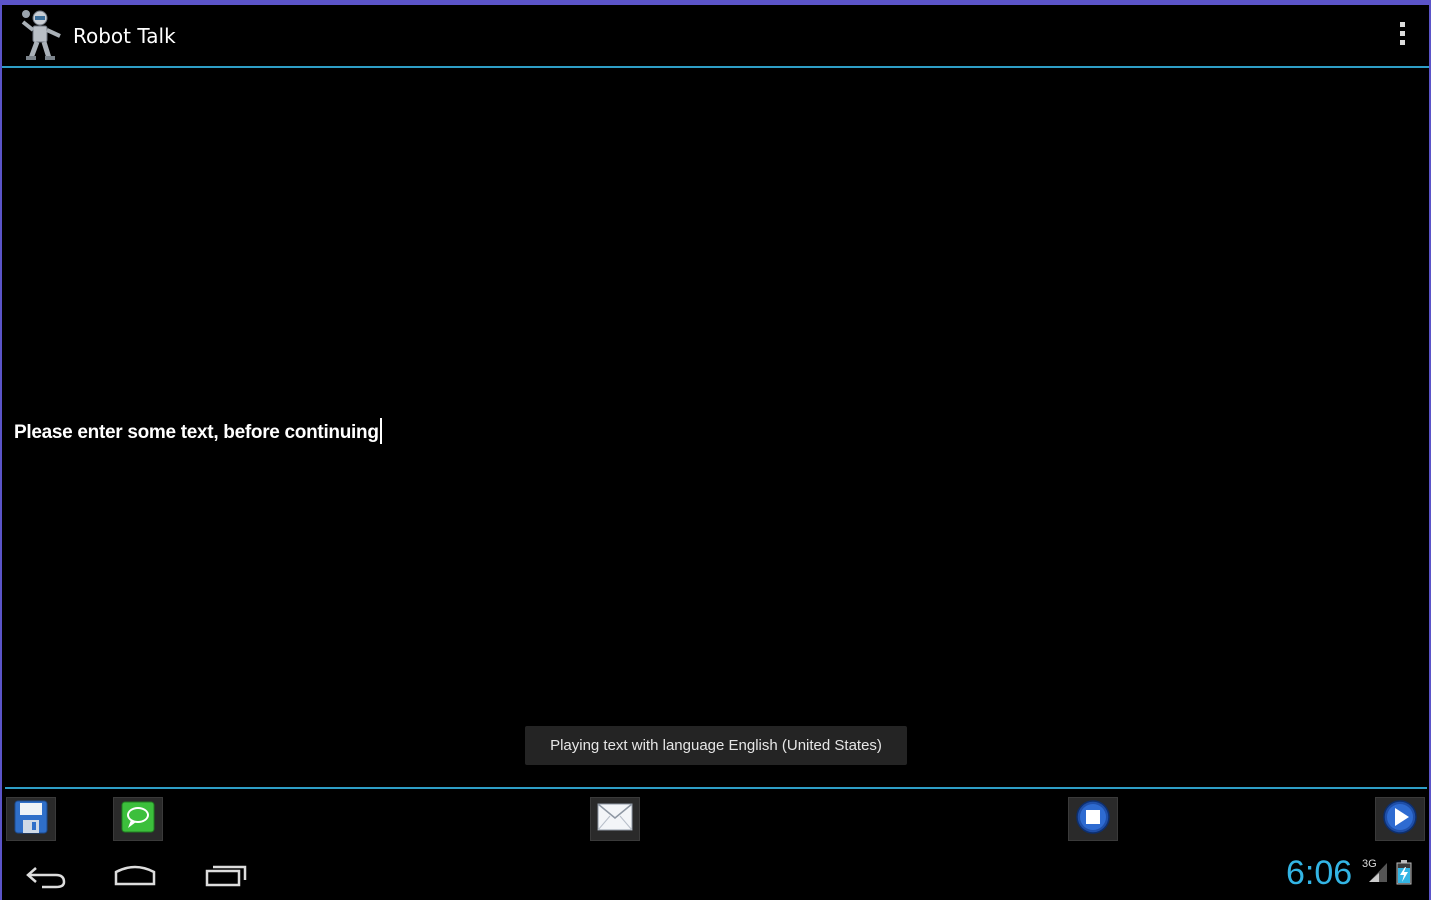 This screenshot has width=1431, height=900. Describe the element at coordinates (1319, 873) in the screenshot. I see `status-clock: 6:06` at that location.